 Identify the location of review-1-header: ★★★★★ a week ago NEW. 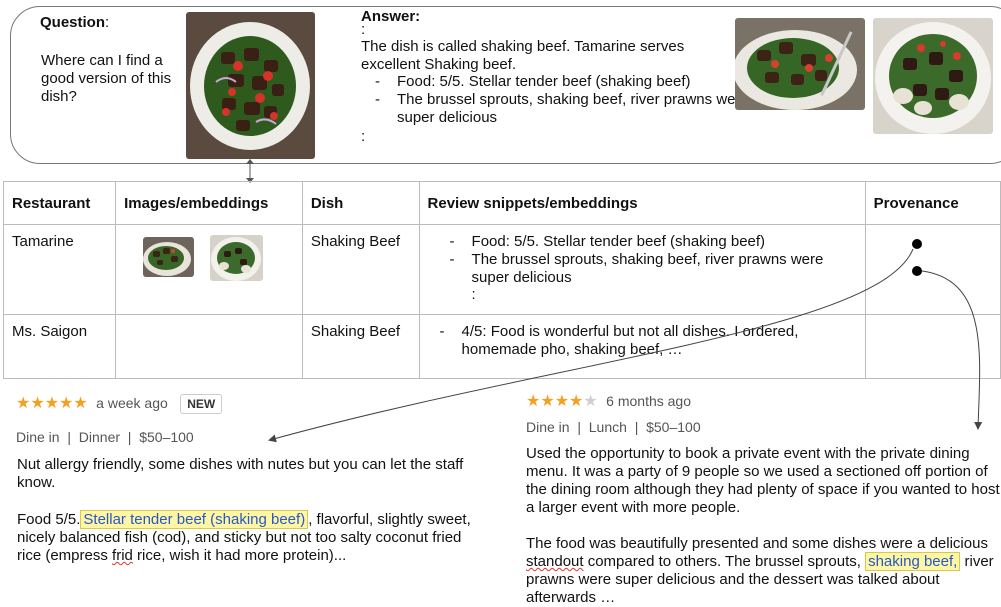
(119, 403).